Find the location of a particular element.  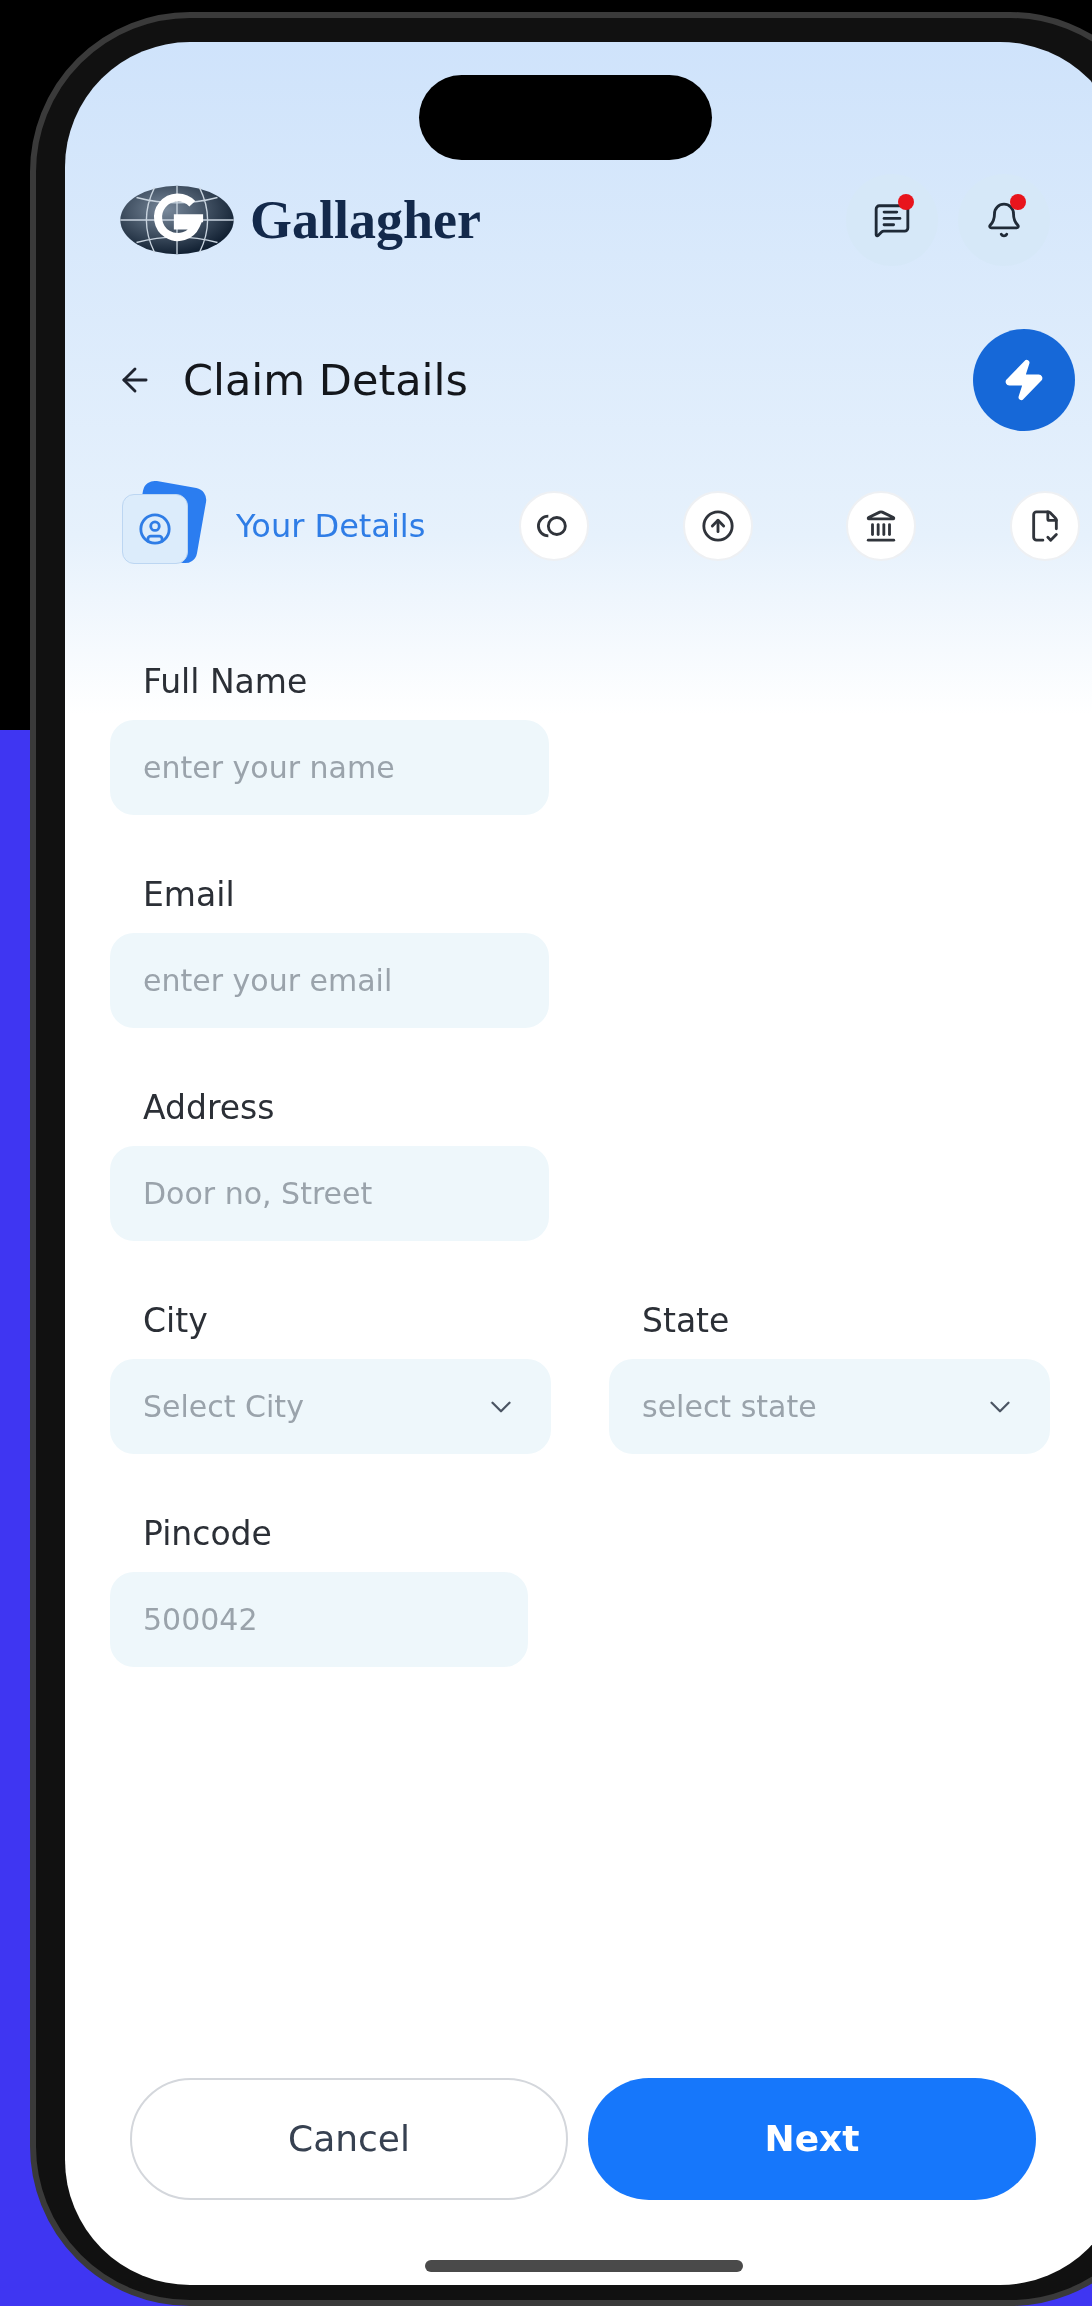

user-circle-icon is located at coordinates (155, 529).